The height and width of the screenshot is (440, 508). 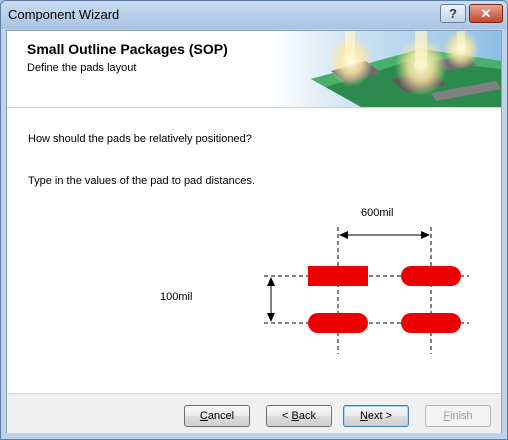 What do you see at coordinates (271, 317) in the screenshot?
I see `vertical-arrow-bottom` at bounding box center [271, 317].